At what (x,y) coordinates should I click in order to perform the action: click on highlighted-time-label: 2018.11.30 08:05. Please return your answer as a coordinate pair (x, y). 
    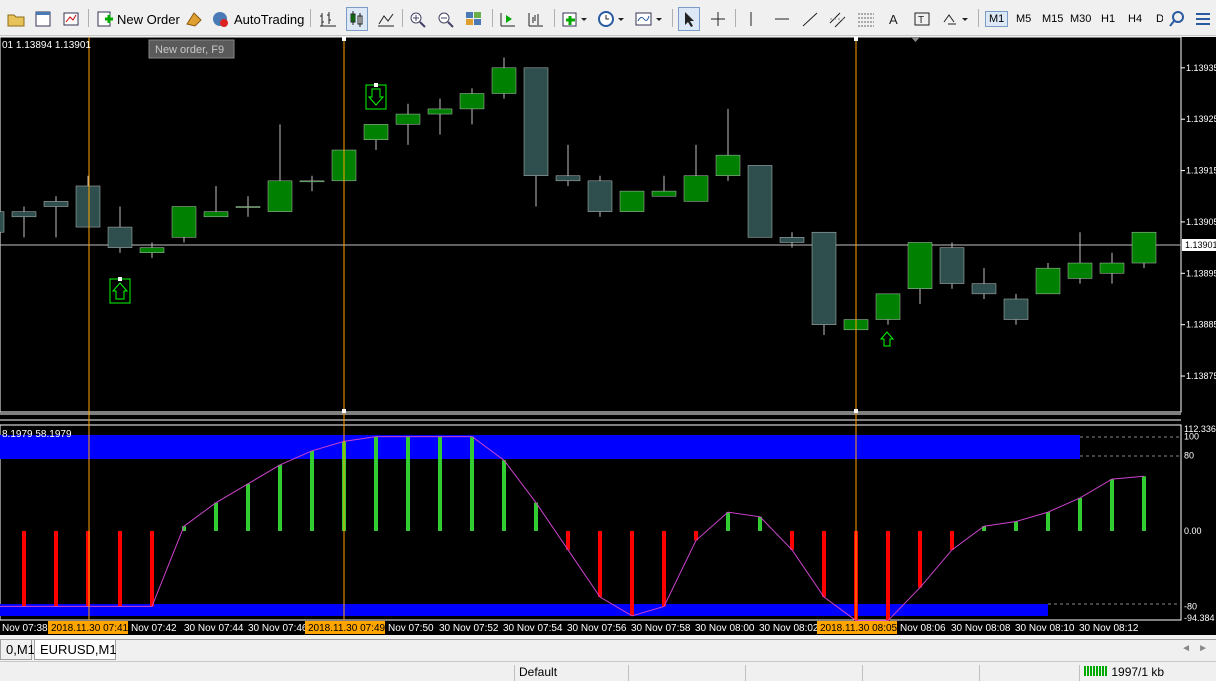
    Looking at the image, I should click on (859, 628).